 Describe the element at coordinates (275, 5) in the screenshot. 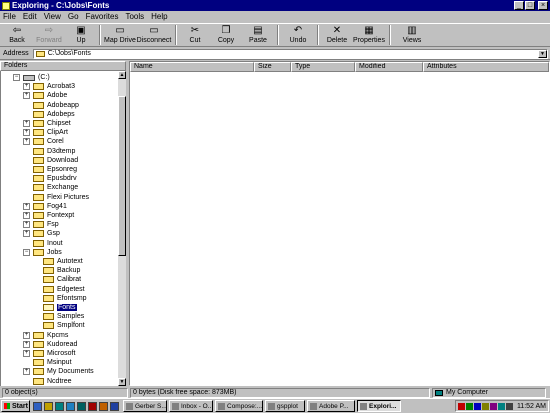

I see `title-bar: Exploring - C:\Jobs\Fonts _ □ ×` at that location.